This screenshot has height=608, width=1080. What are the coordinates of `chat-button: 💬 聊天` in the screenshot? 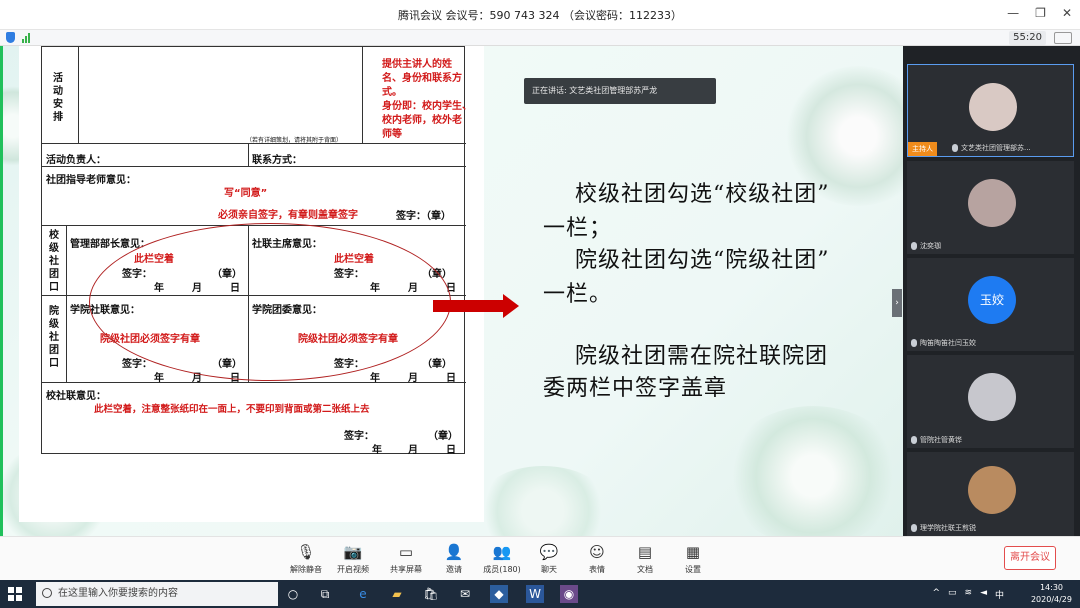 It's located at (549, 559).